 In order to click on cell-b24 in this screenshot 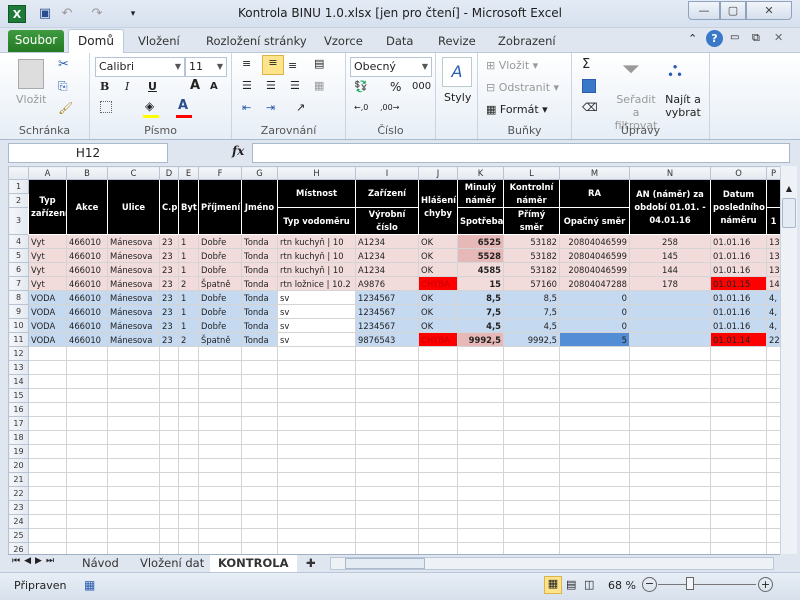, I will do `click(87, 521)`.